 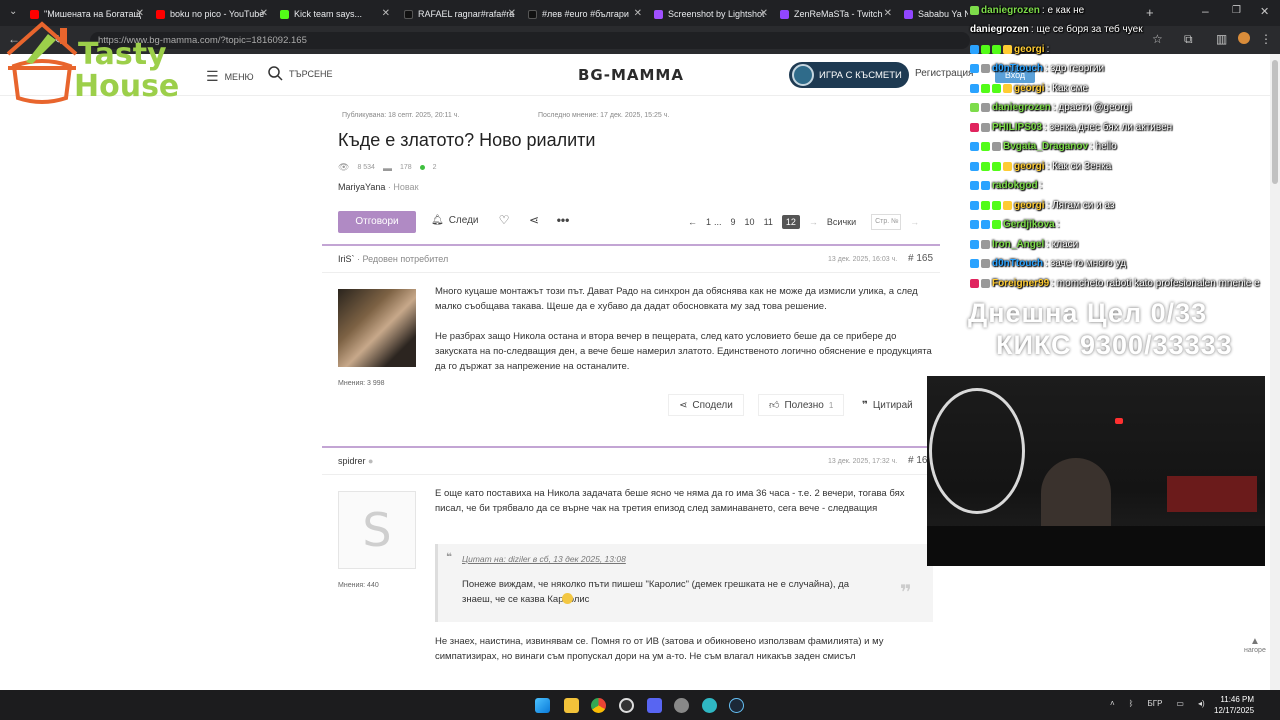 I want to click on bluetooth-icon: ᛒ, so click(x=1131, y=703).